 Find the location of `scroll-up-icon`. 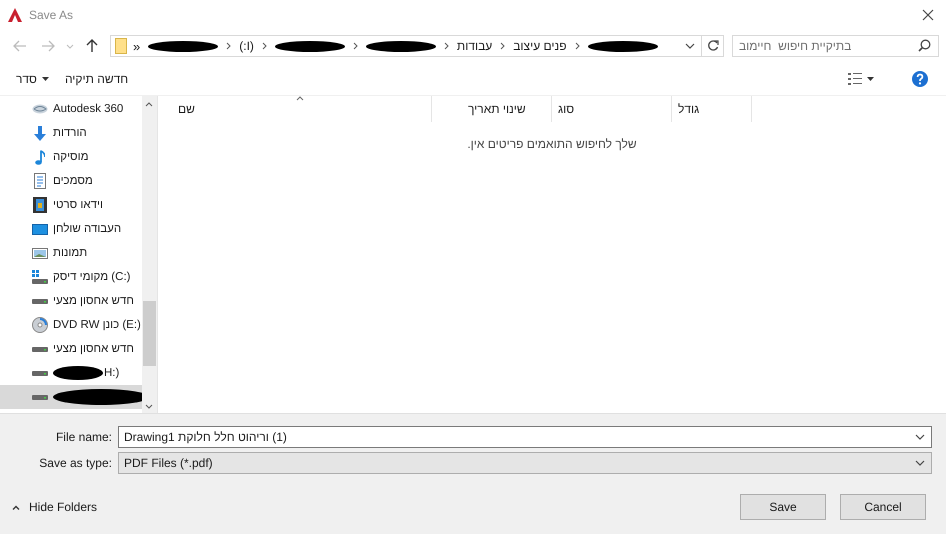

scroll-up-icon is located at coordinates (149, 104).